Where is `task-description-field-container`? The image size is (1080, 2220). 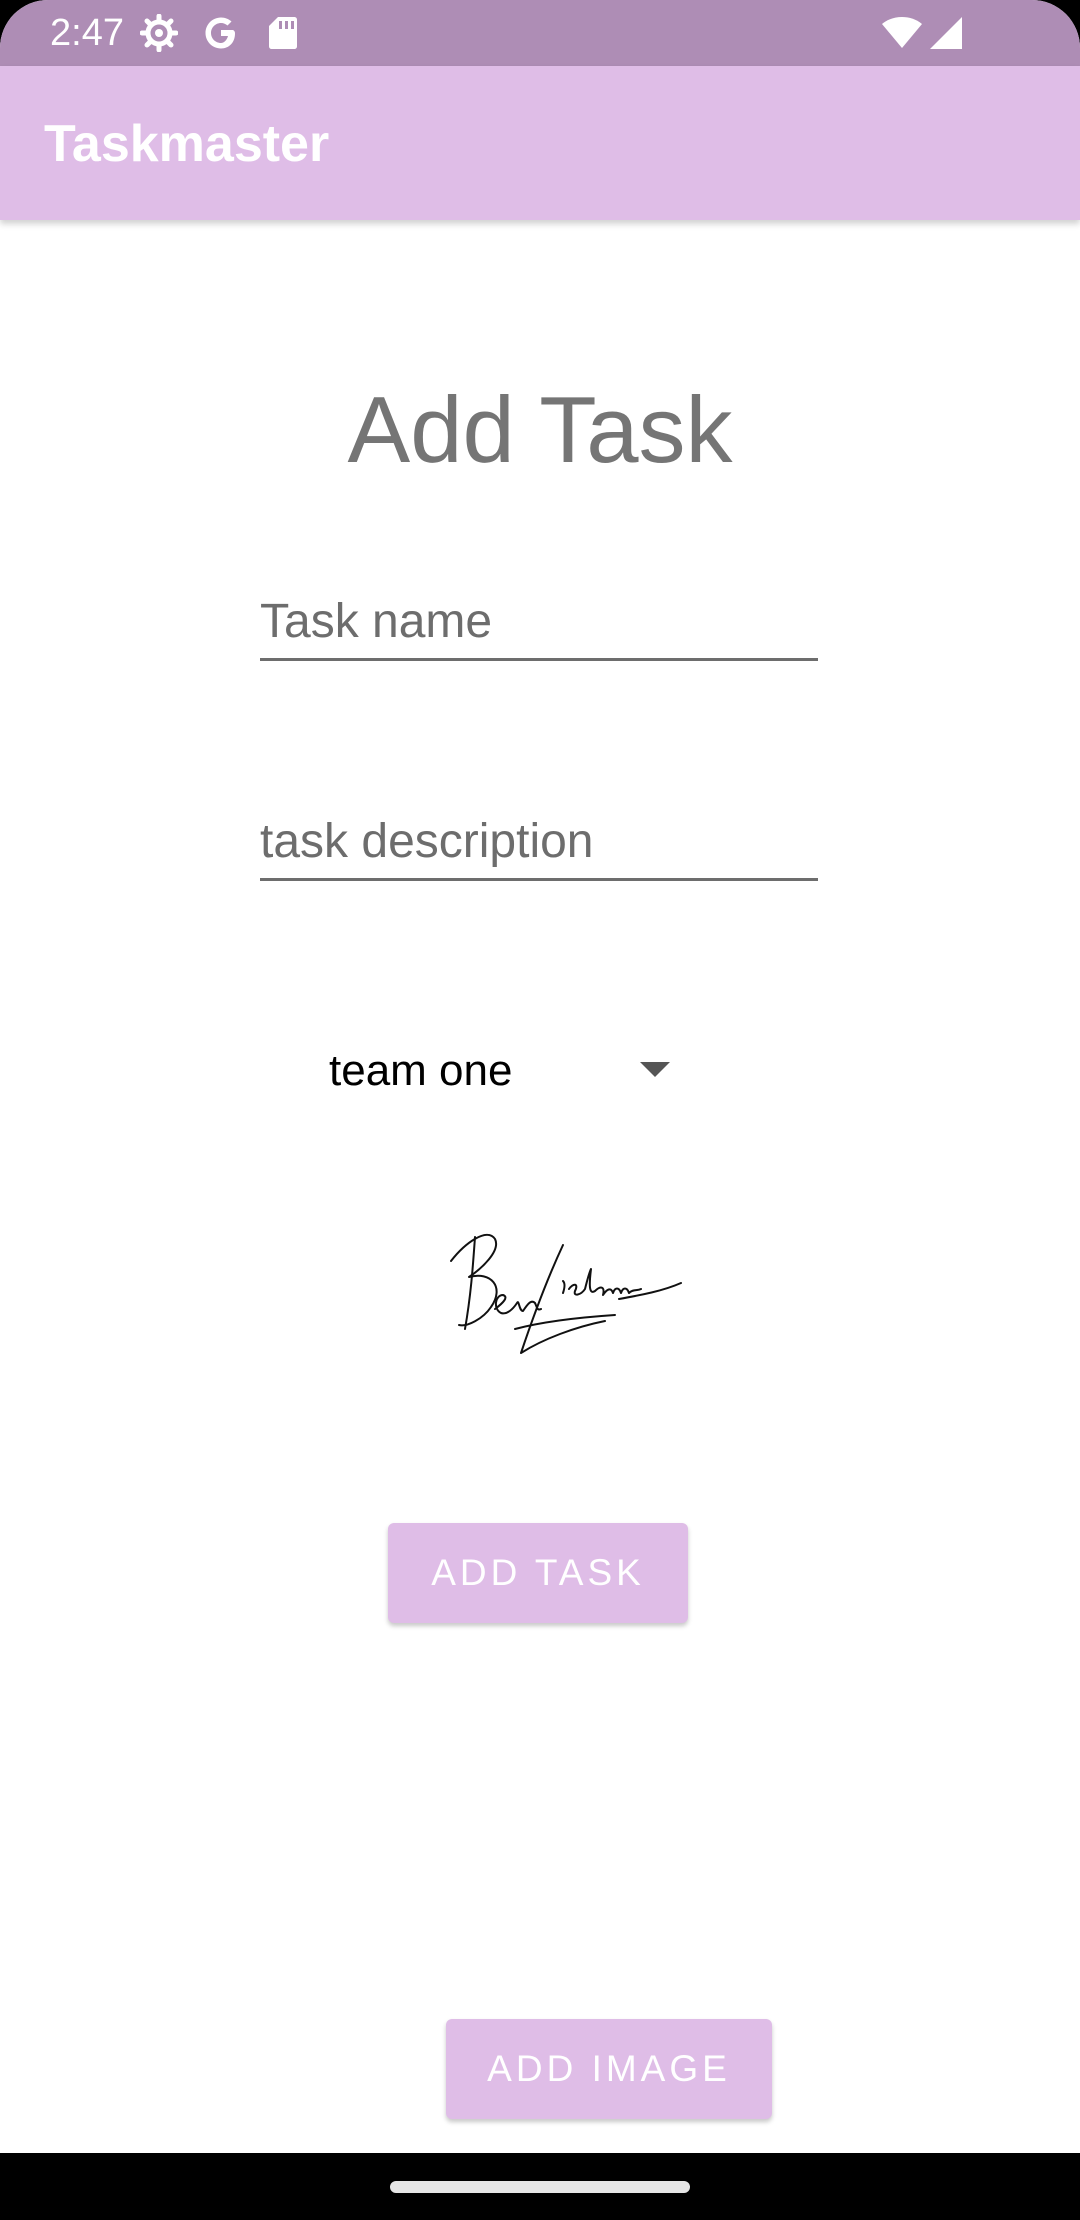 task-description-field-container is located at coordinates (539, 843).